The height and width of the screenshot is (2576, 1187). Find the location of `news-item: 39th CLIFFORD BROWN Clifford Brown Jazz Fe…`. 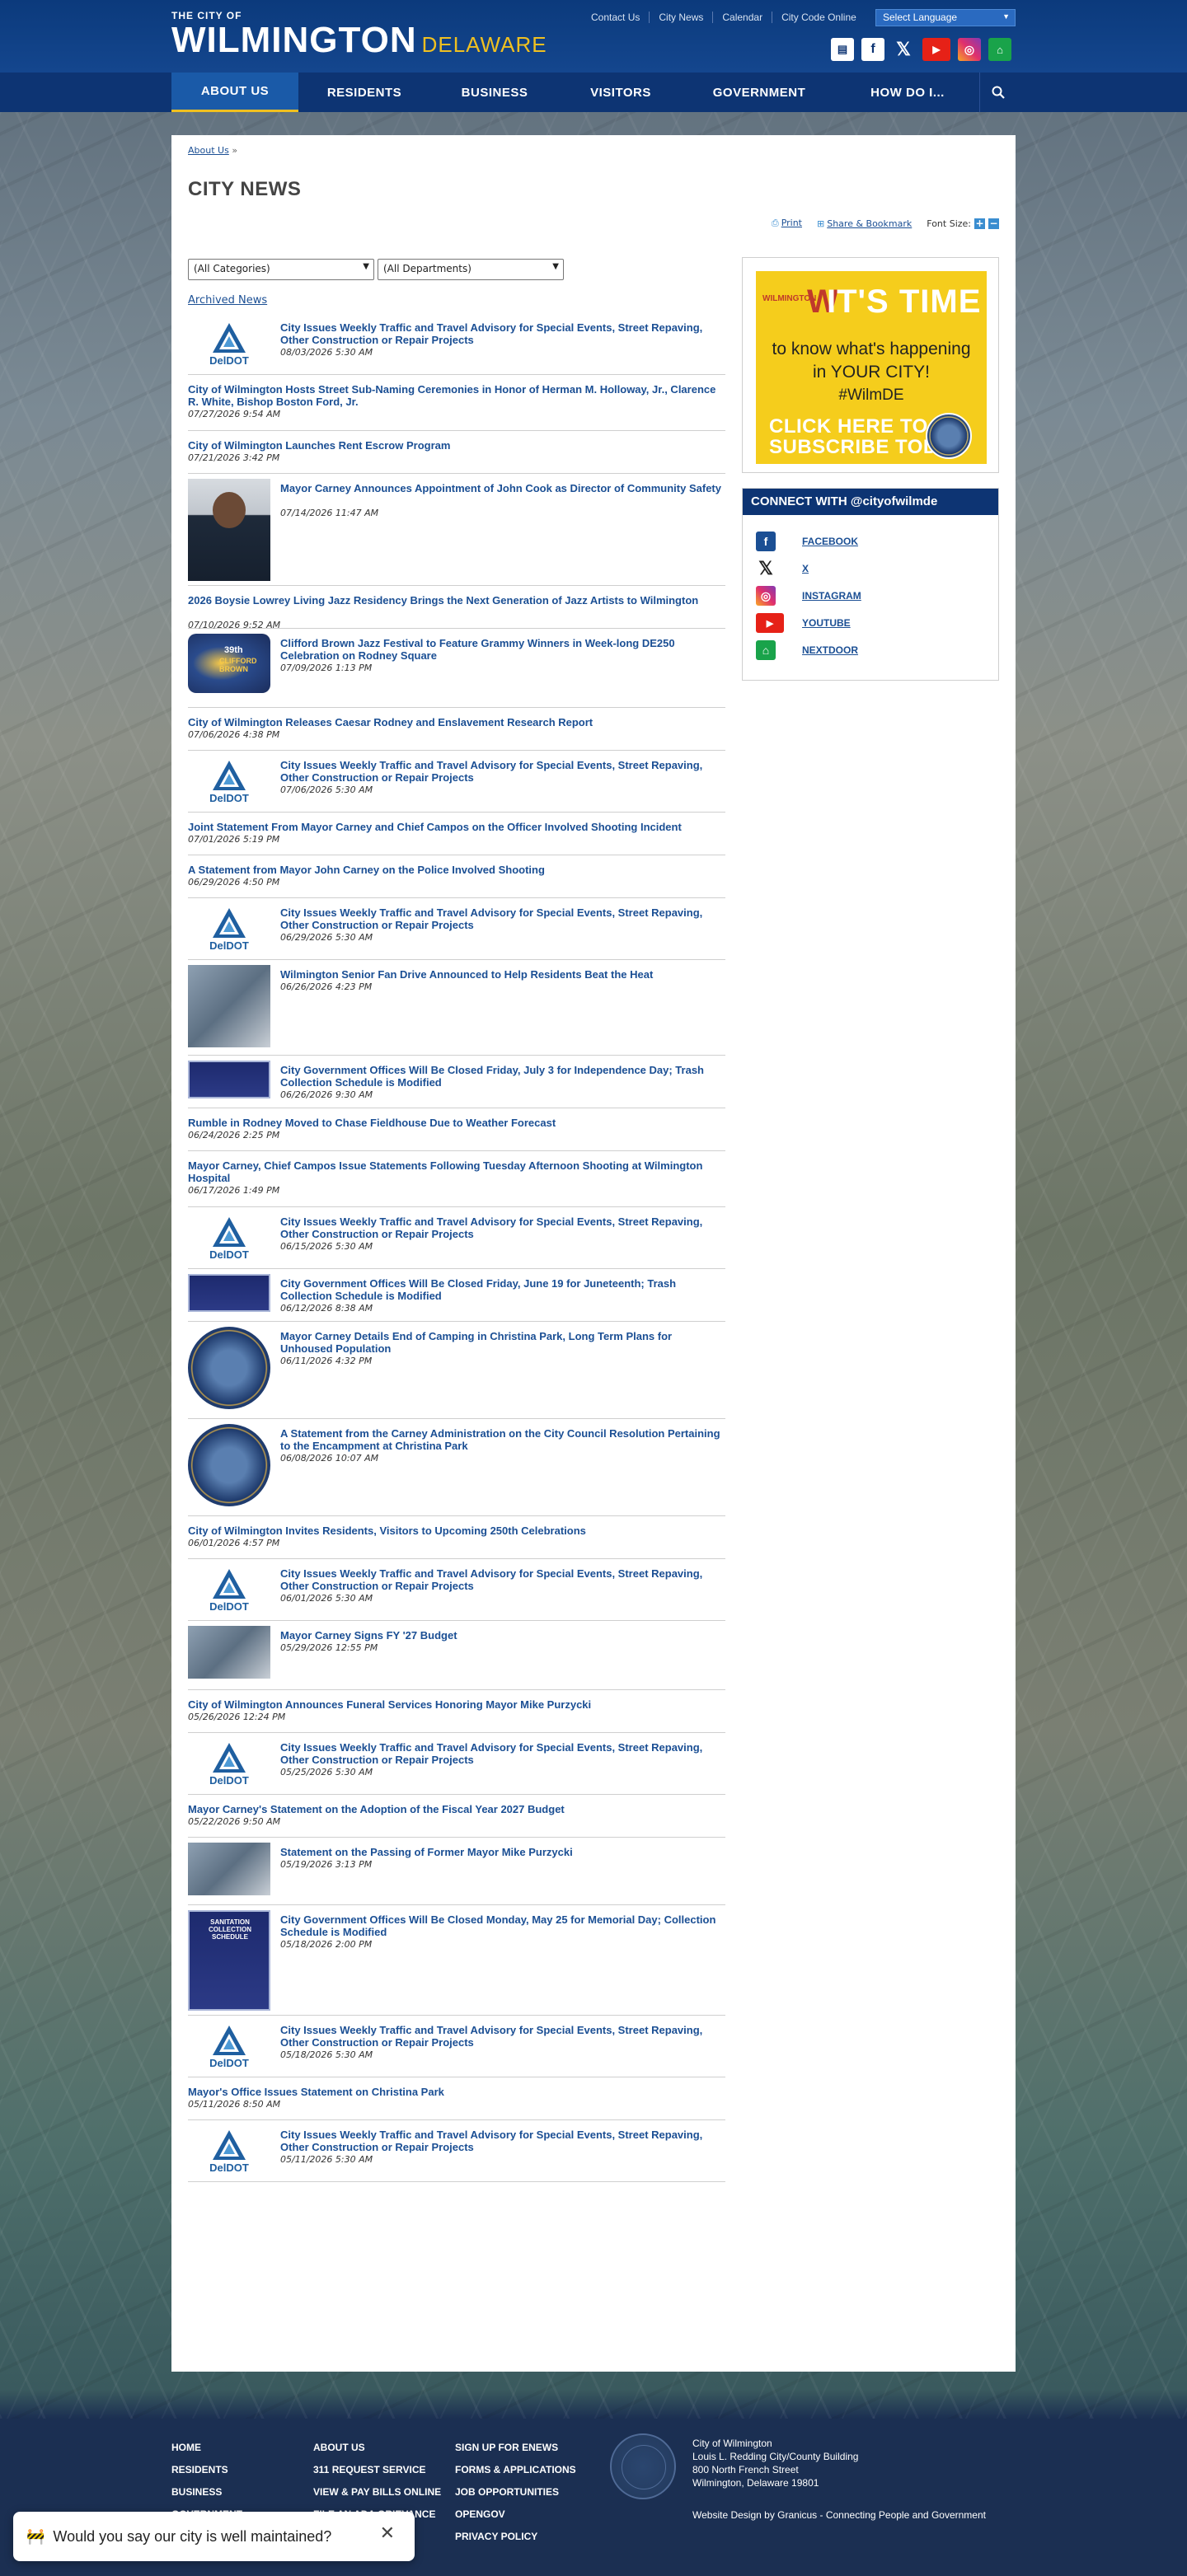

news-item: 39th CLIFFORD BROWN Clifford Brown Jazz Fe… is located at coordinates (456, 668).